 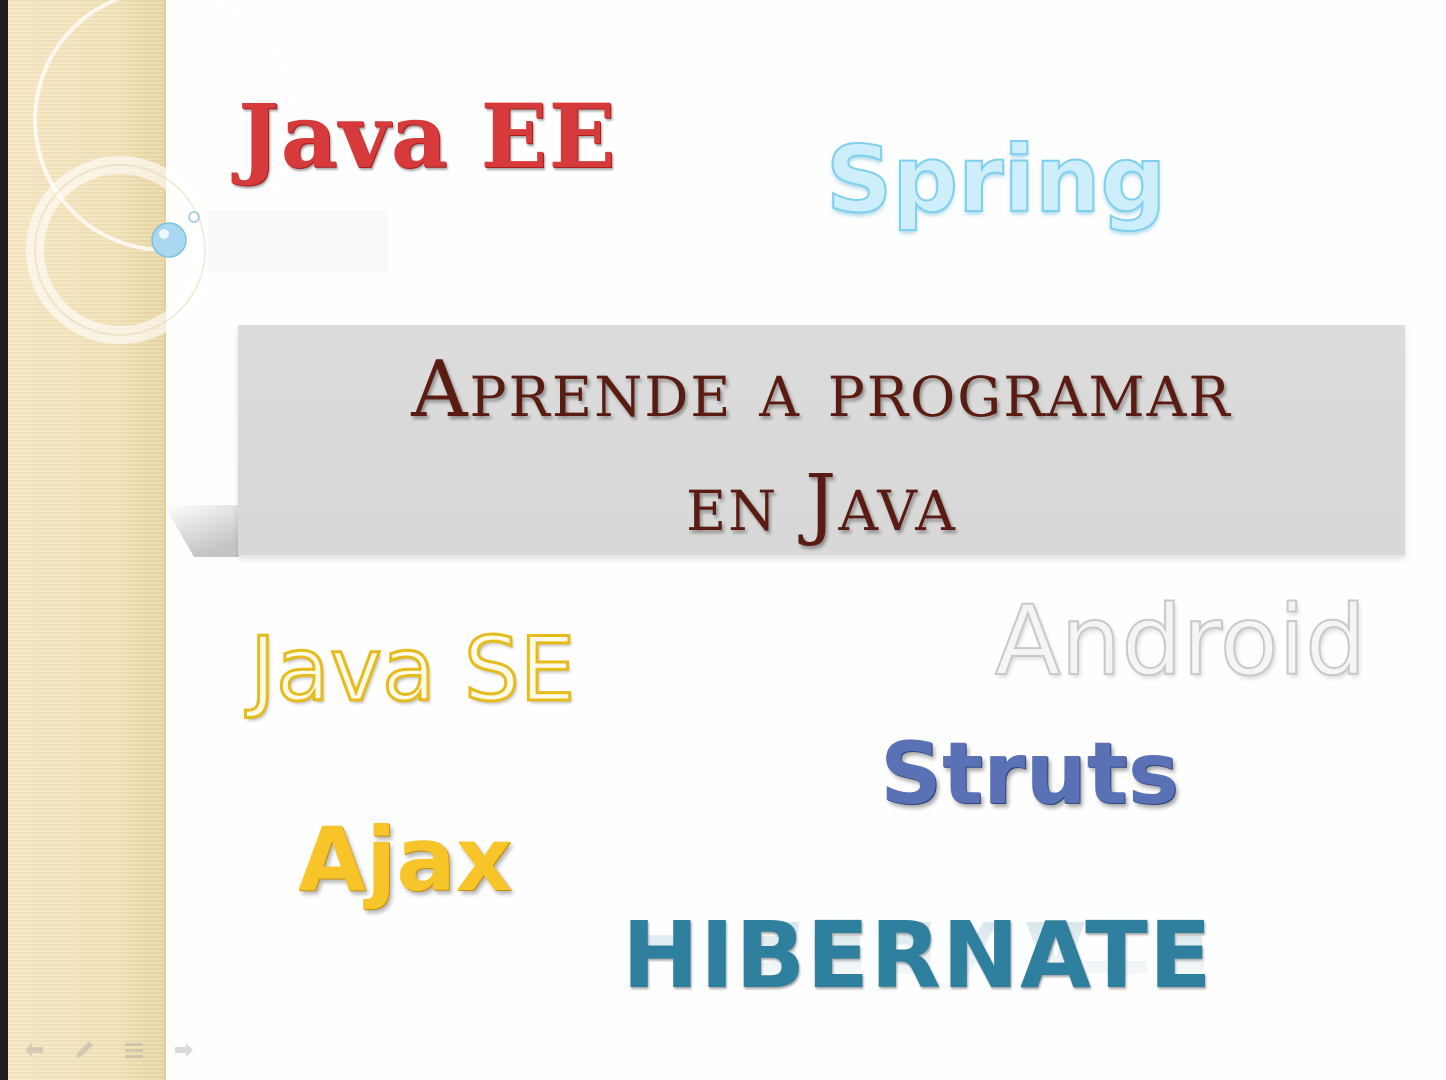 I want to click on word-java-ee: Java EE, so click(x=427, y=136).